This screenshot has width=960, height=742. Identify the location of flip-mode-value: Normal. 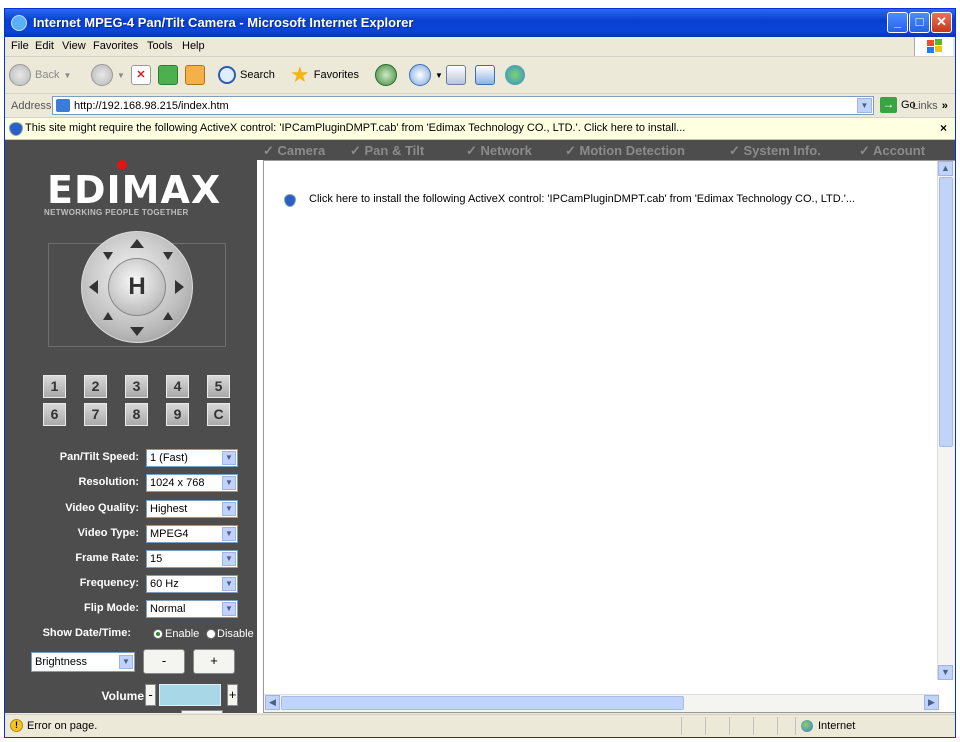
(168, 609).